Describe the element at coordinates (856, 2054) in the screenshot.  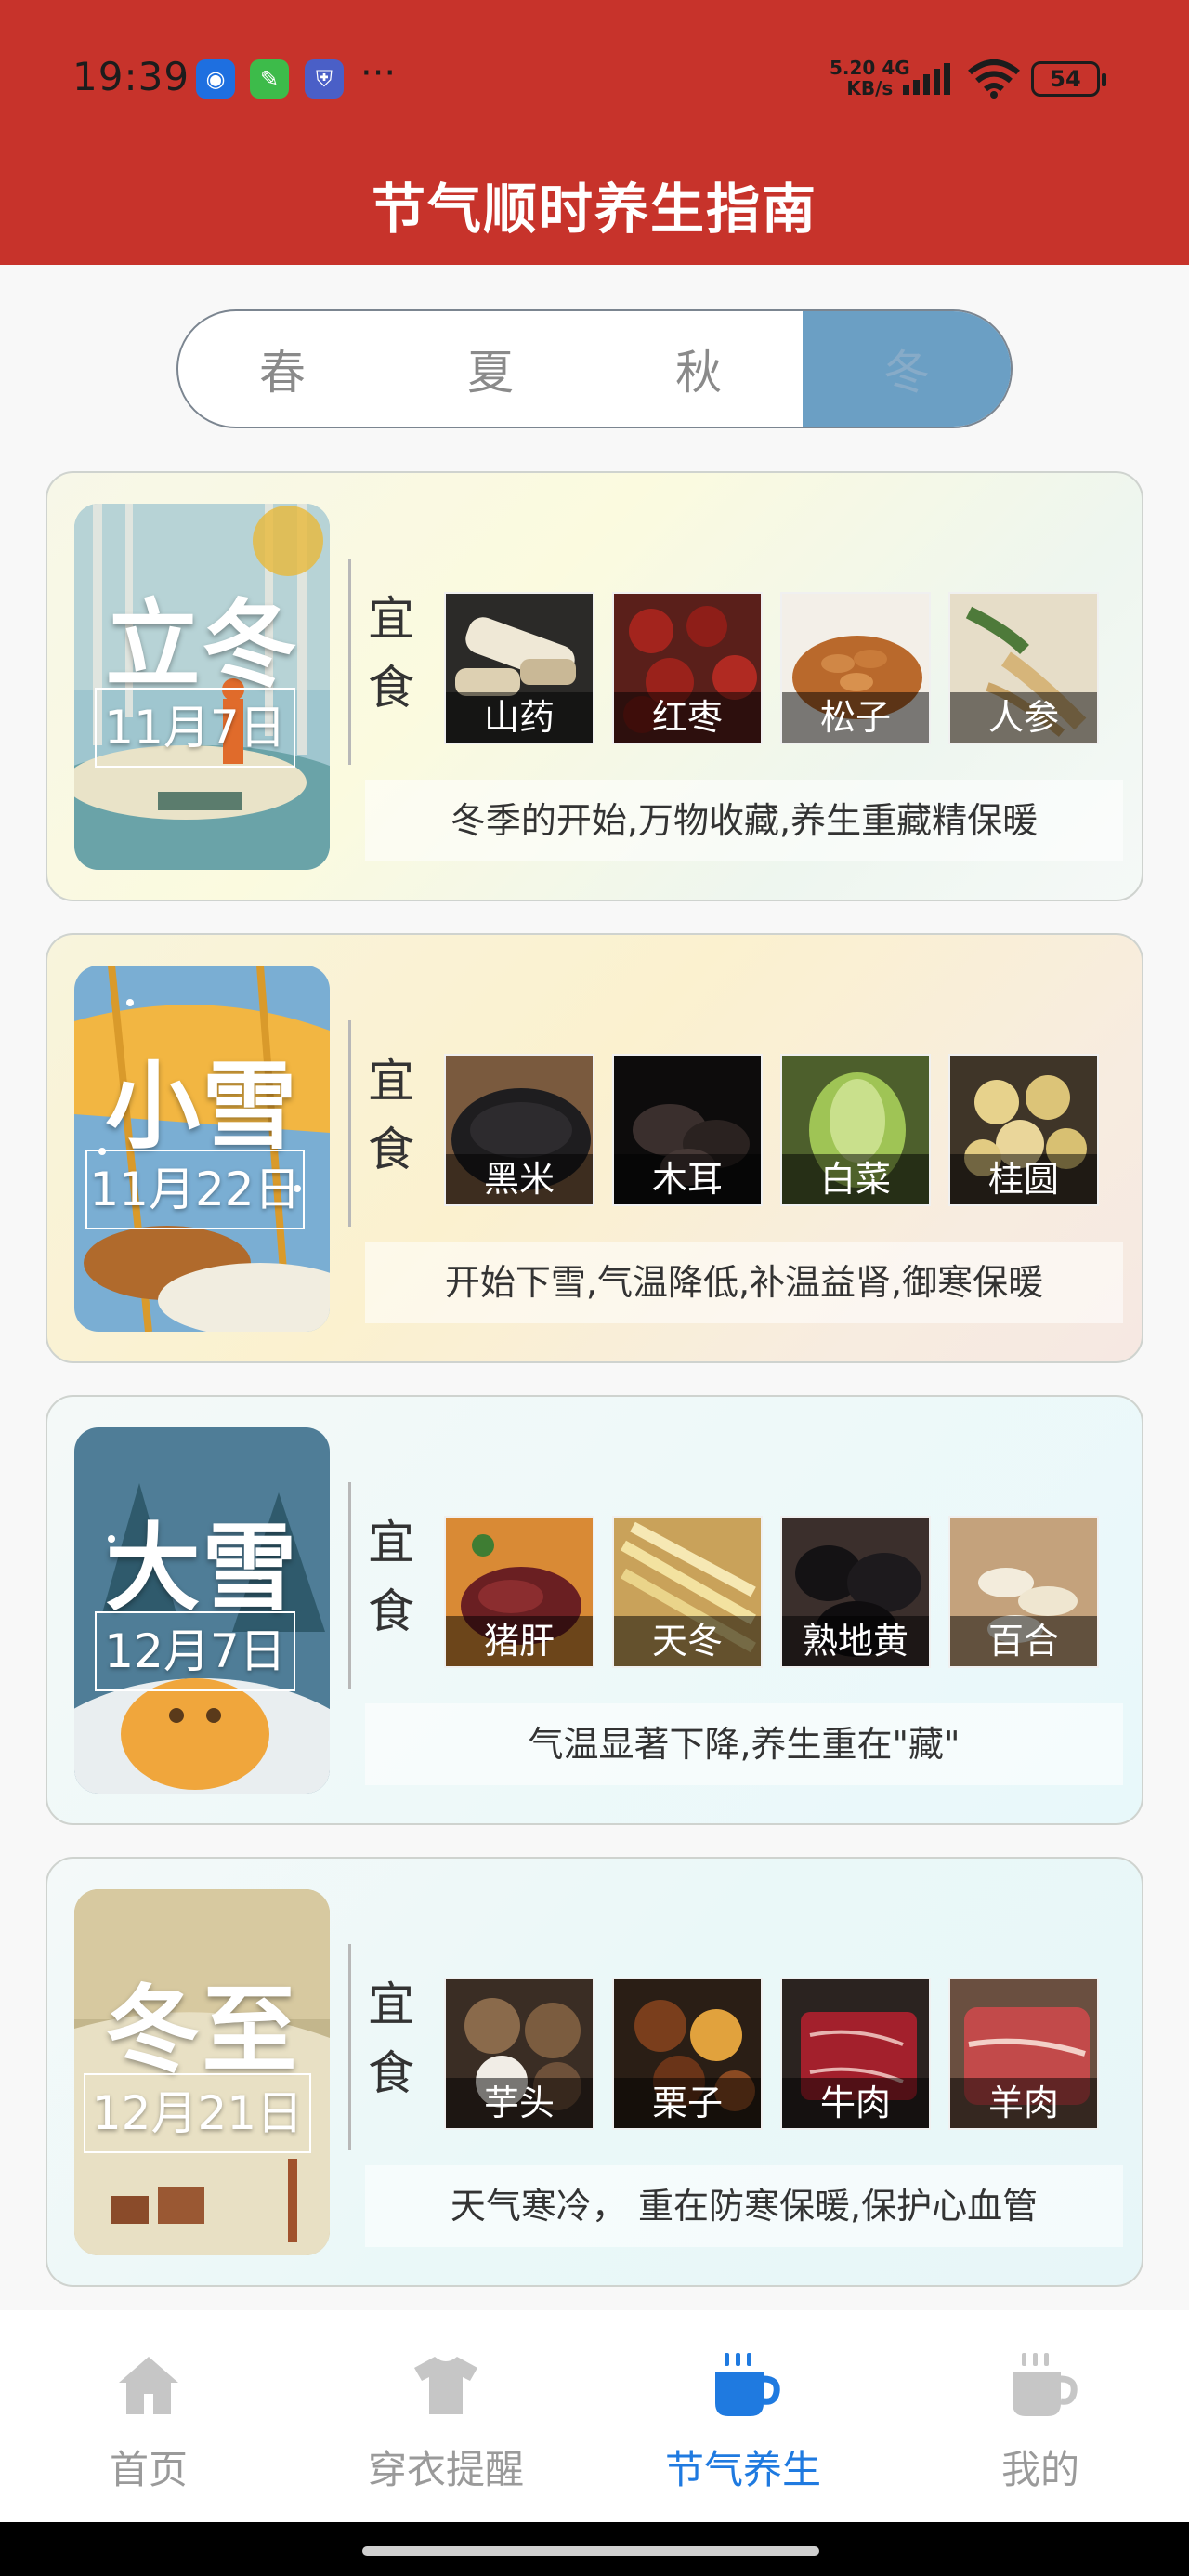
I see `food-item: 牛肉` at that location.